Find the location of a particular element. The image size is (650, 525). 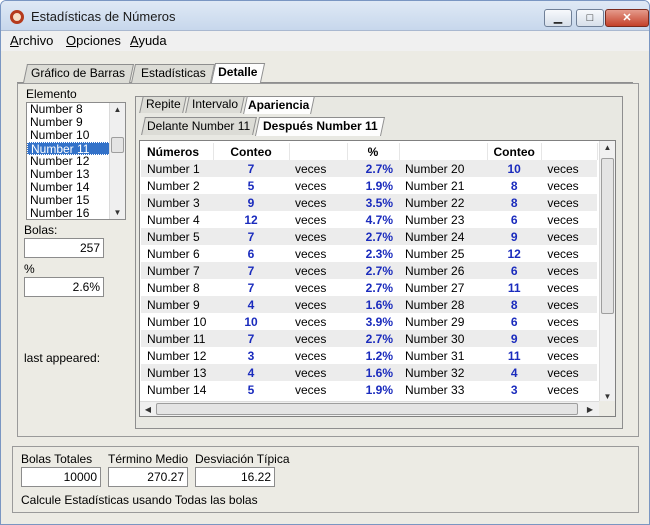

cell-percent: 3.9% is located at coordinates (379, 321).